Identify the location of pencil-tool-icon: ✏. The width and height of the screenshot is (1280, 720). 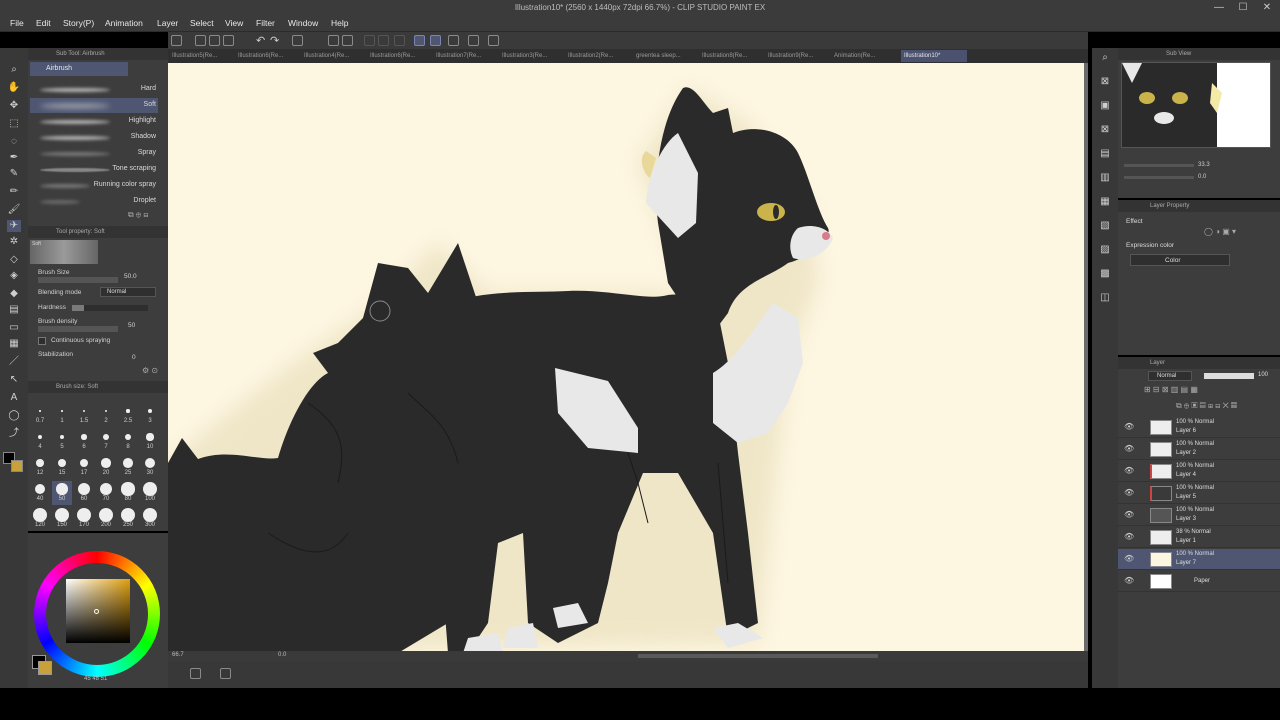
(14, 192).